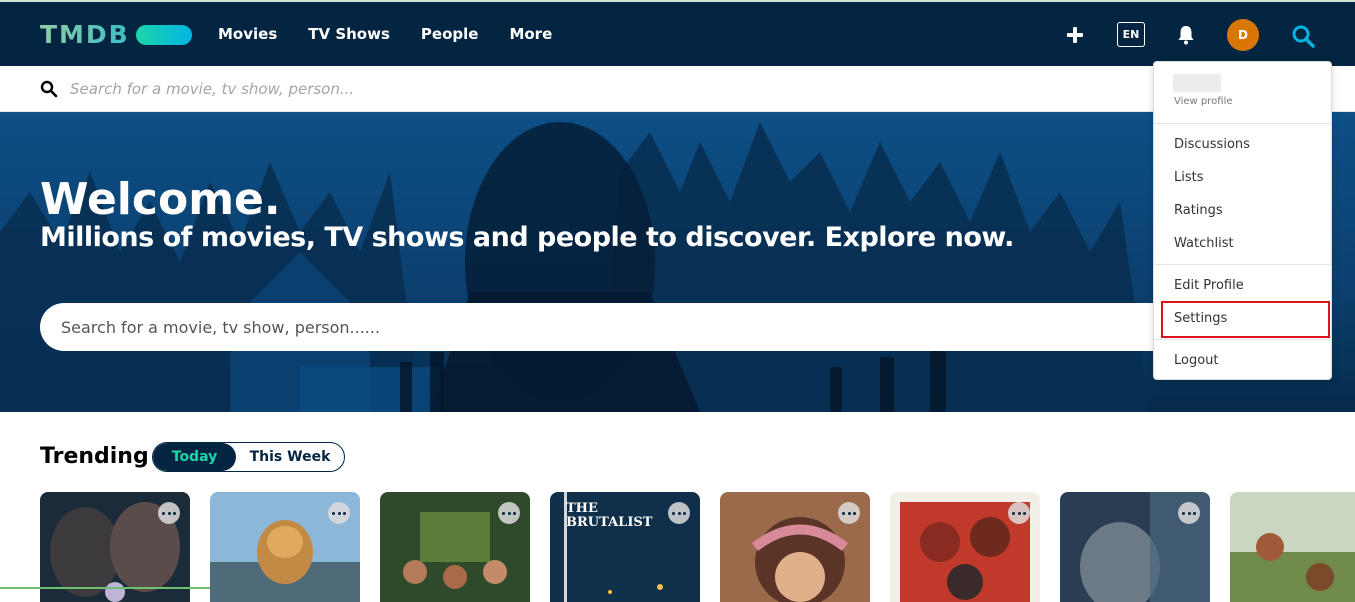  What do you see at coordinates (677, 89) in the screenshot?
I see `top-search-bar` at bounding box center [677, 89].